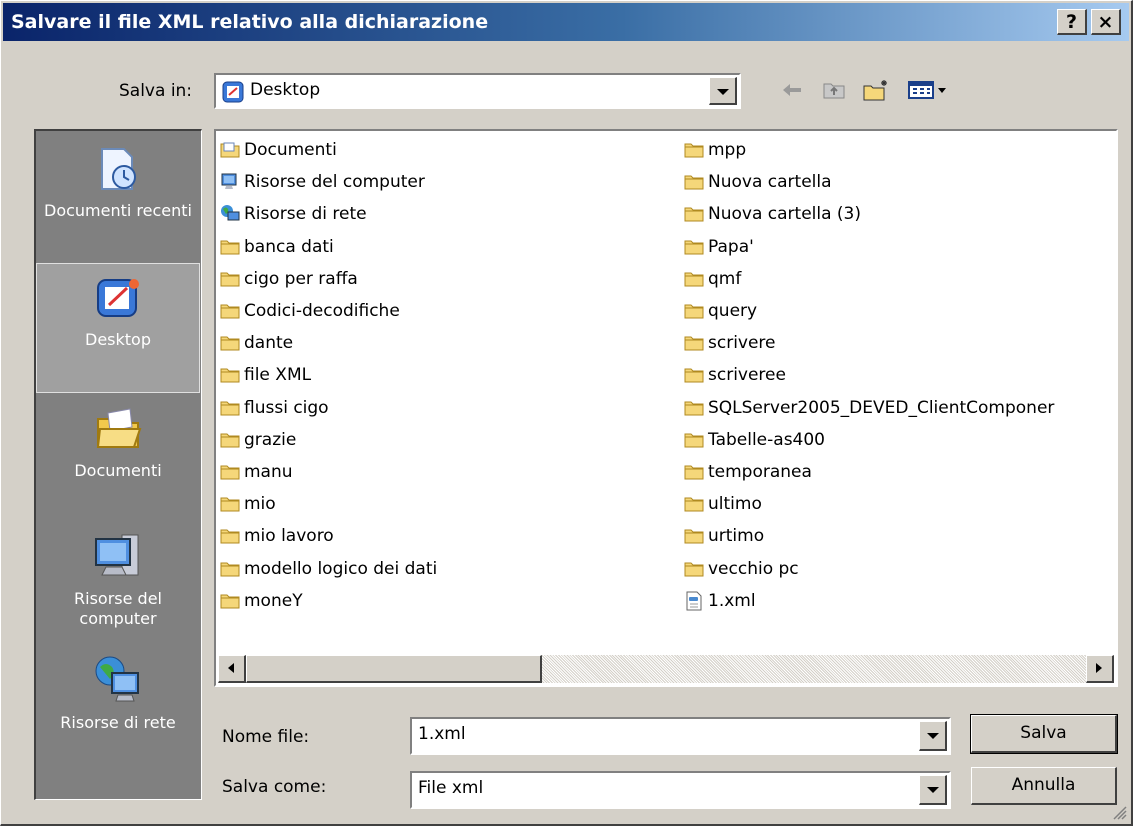  I want to click on help-button: ?, so click(1072, 22).